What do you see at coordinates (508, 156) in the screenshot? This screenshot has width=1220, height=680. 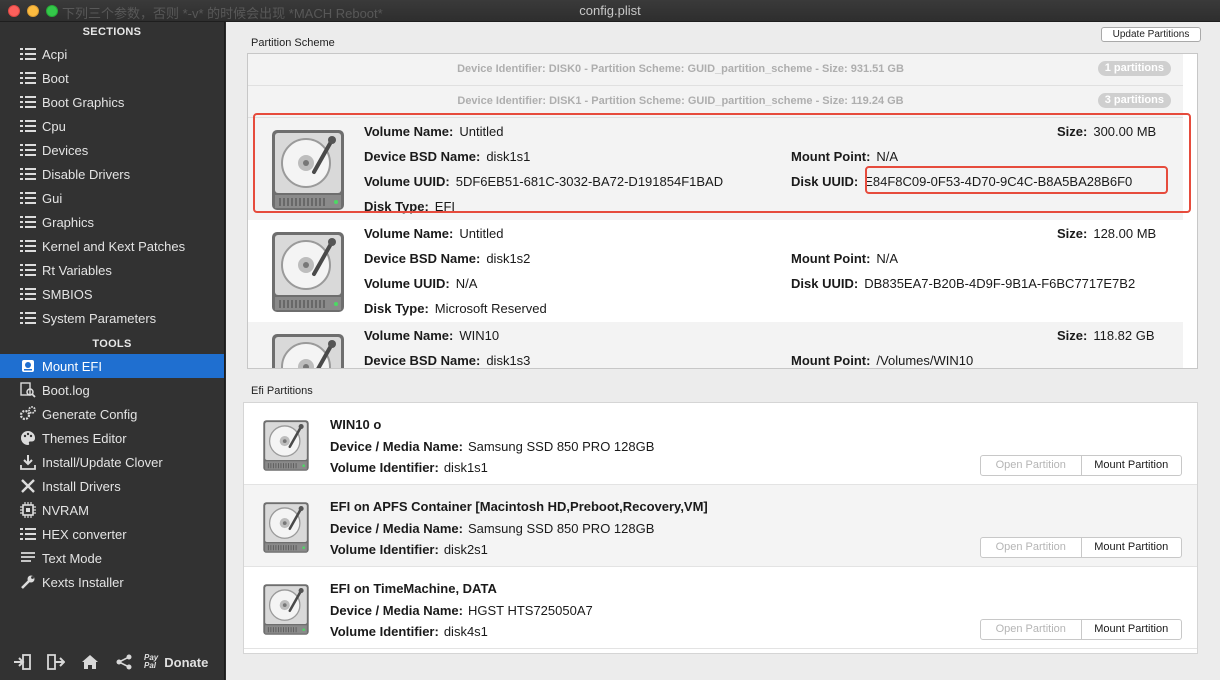 I see `bsd-name-value: disk1s1` at bounding box center [508, 156].